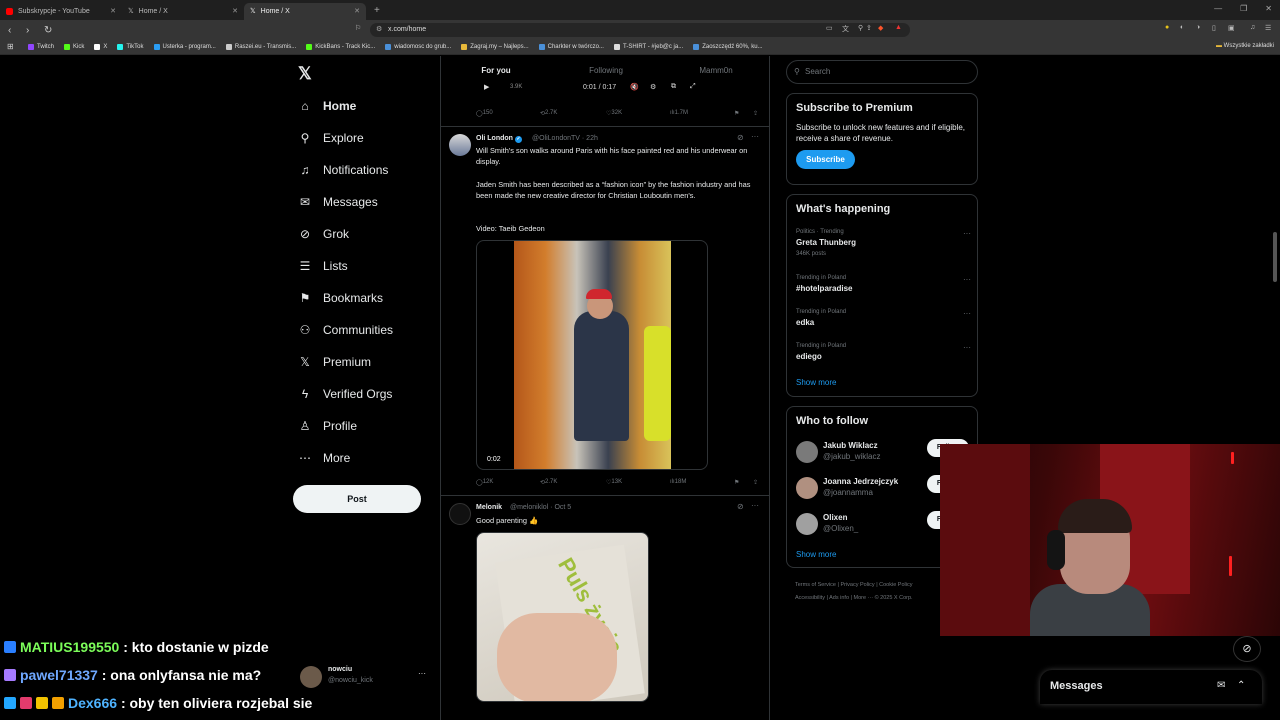 This screenshot has width=1280, height=720. What do you see at coordinates (367, 677) in the screenshot?
I see `account-switcher: nowciu @nowciu_kick ···` at bounding box center [367, 677].